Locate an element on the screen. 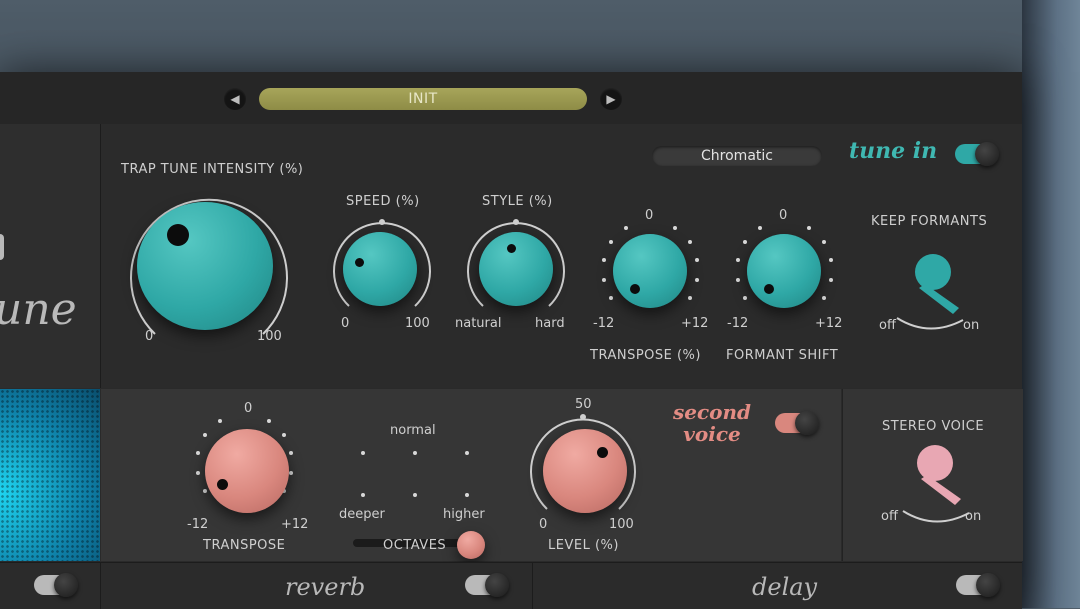 The image size is (1080, 609). tune-in-toggle is located at coordinates (977, 154).